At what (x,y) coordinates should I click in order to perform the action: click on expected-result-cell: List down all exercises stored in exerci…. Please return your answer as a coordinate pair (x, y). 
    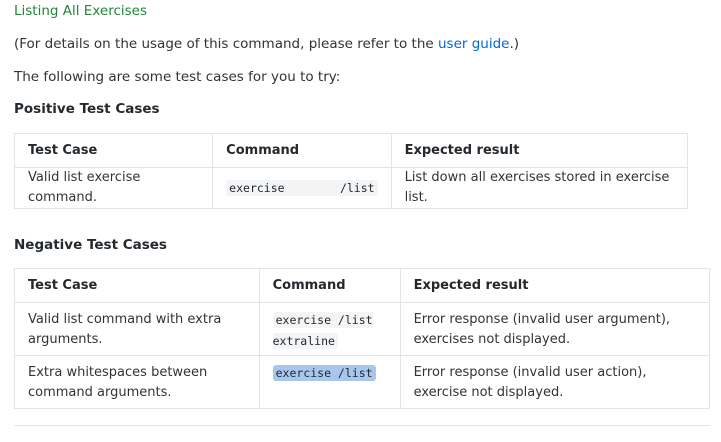
    Looking at the image, I should click on (539, 188).